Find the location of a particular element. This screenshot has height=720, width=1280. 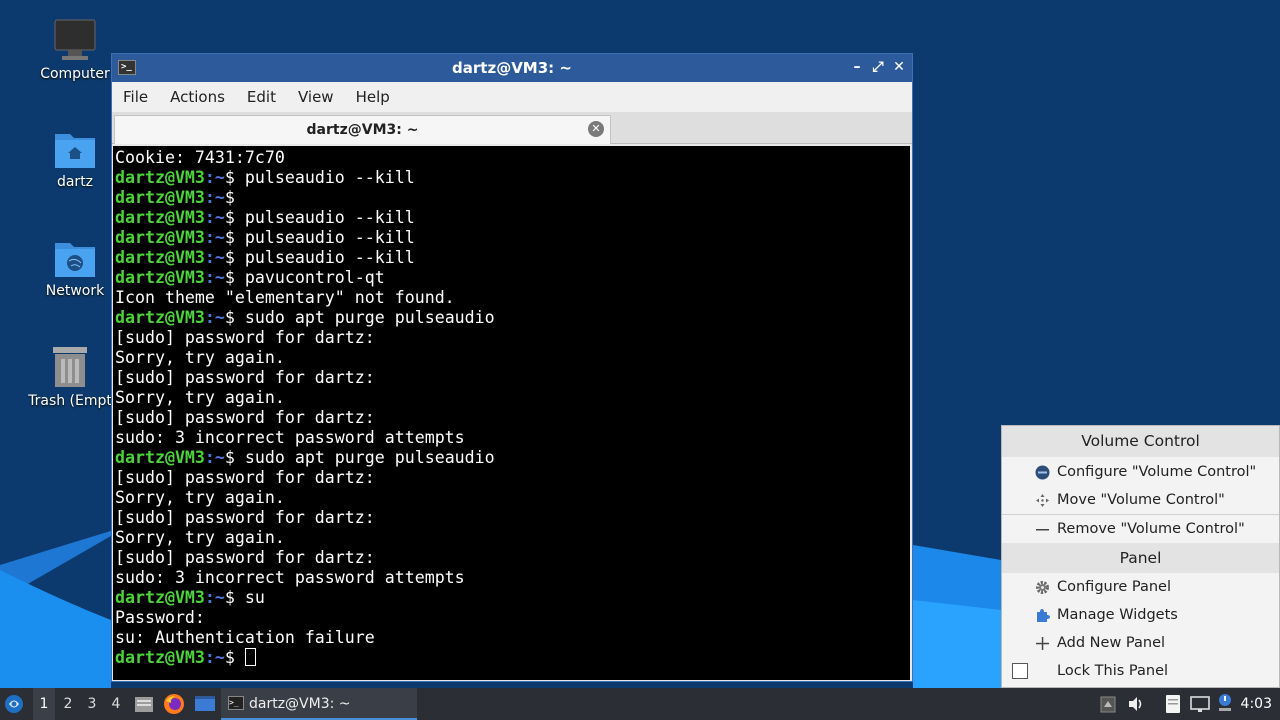

menu-item-label: Configure Panel is located at coordinates (1114, 587).